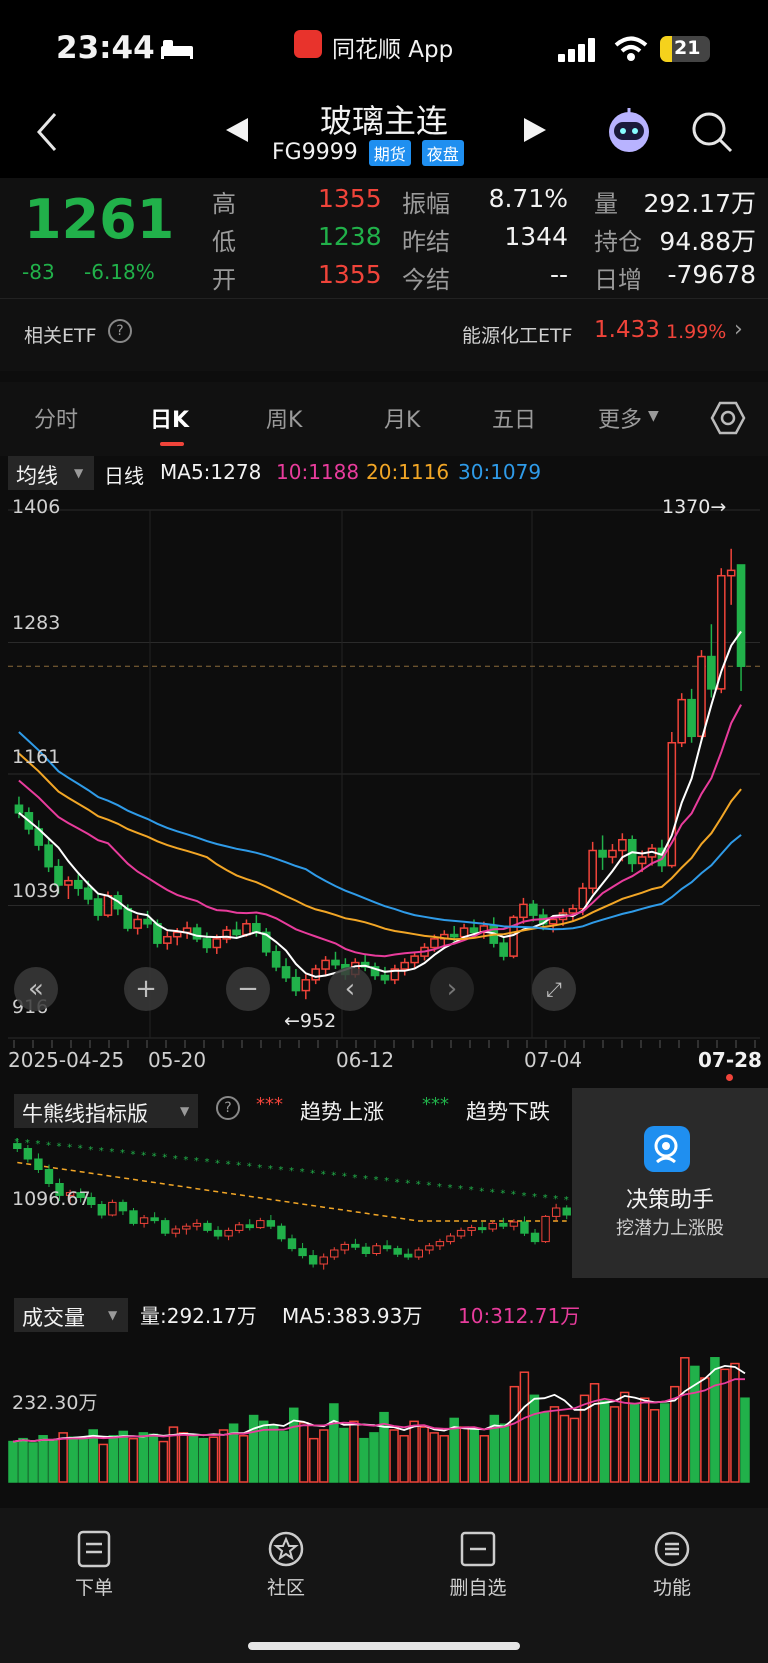  I want to click on next-contract-icon, so click(535, 132).